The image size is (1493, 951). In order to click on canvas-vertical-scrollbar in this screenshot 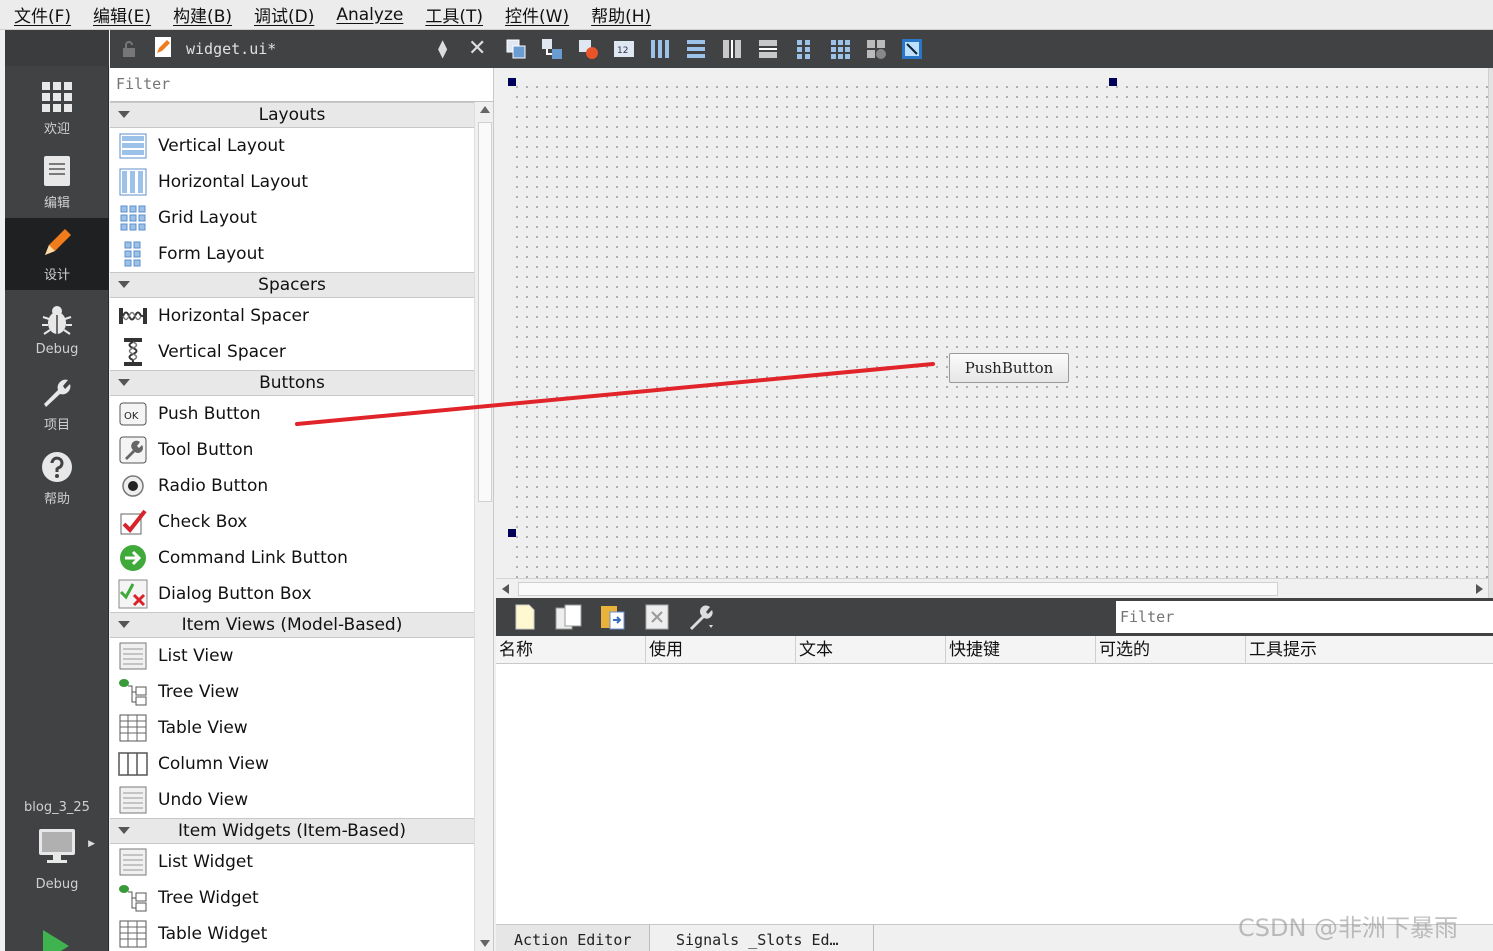, I will do `click(1490, 333)`.